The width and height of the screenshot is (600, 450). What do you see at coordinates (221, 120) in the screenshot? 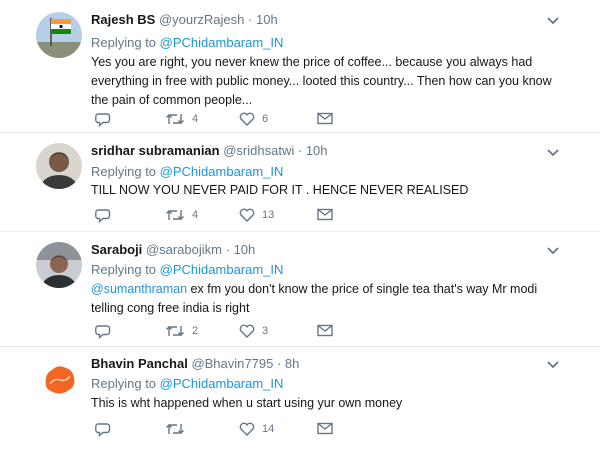
I see `tweet-actions: 4 6` at bounding box center [221, 120].